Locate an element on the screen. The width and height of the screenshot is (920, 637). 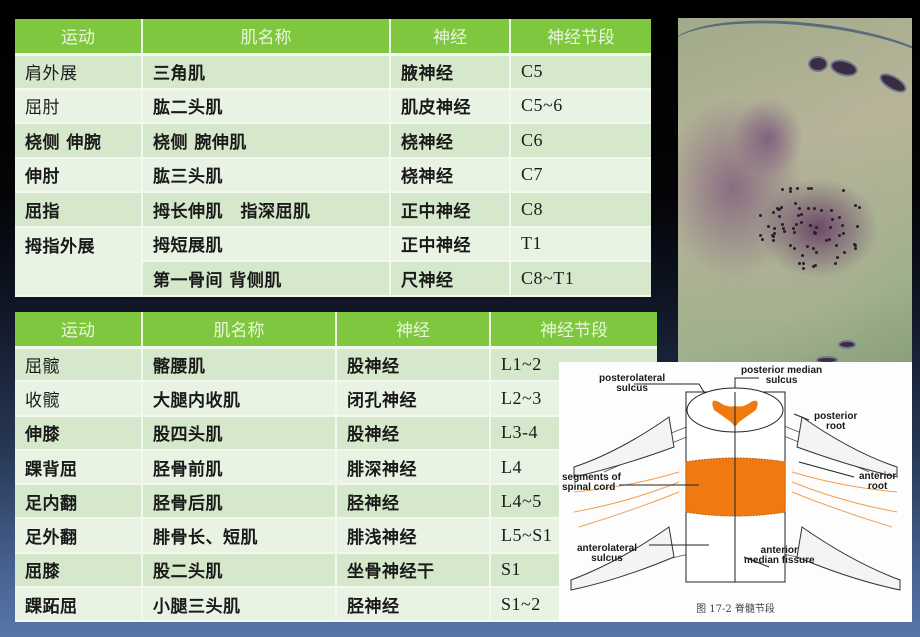
photo-membrane is located at coordinates (795, 68).